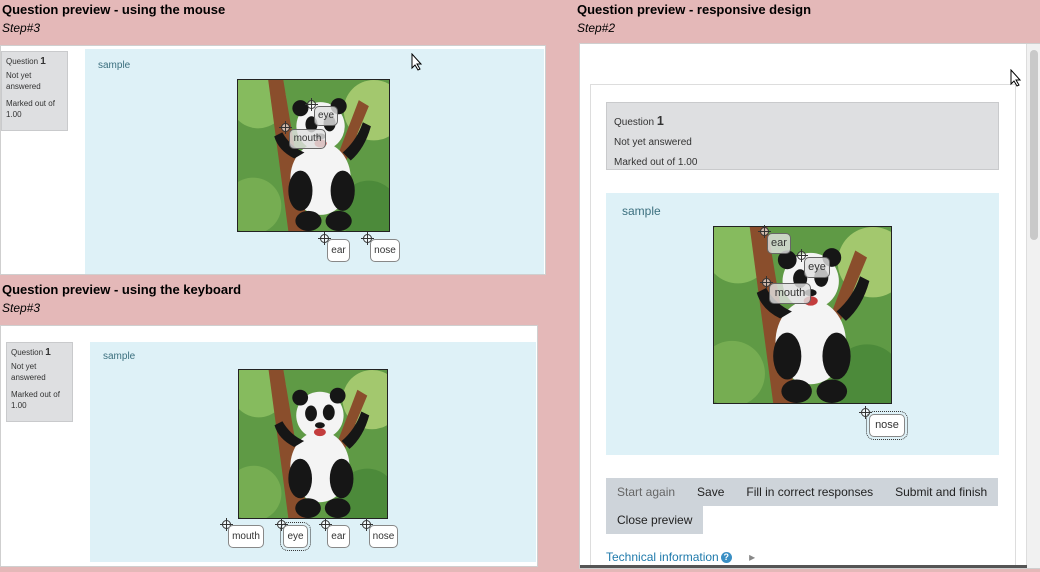  I want to click on technical-information-link: Technical information? ▸, so click(680, 557).